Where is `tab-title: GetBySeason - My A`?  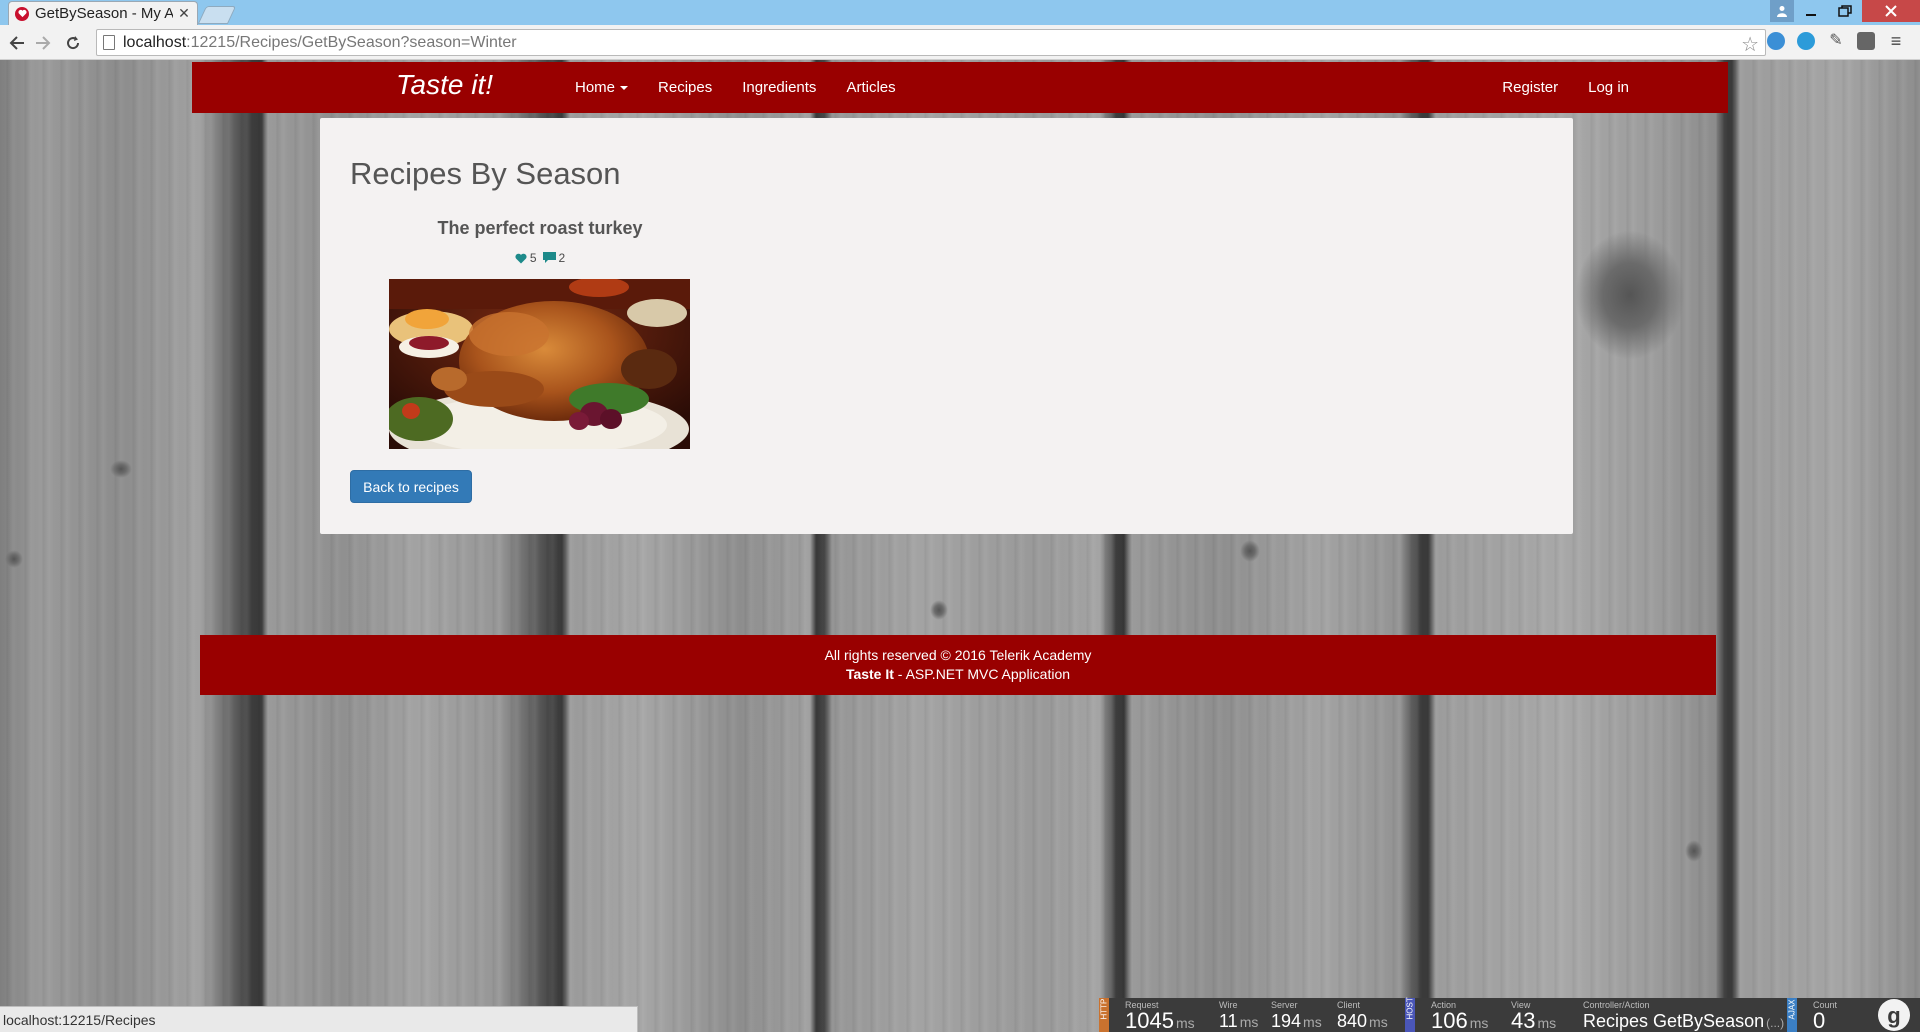 tab-title: GetBySeason - My A is located at coordinates (104, 13).